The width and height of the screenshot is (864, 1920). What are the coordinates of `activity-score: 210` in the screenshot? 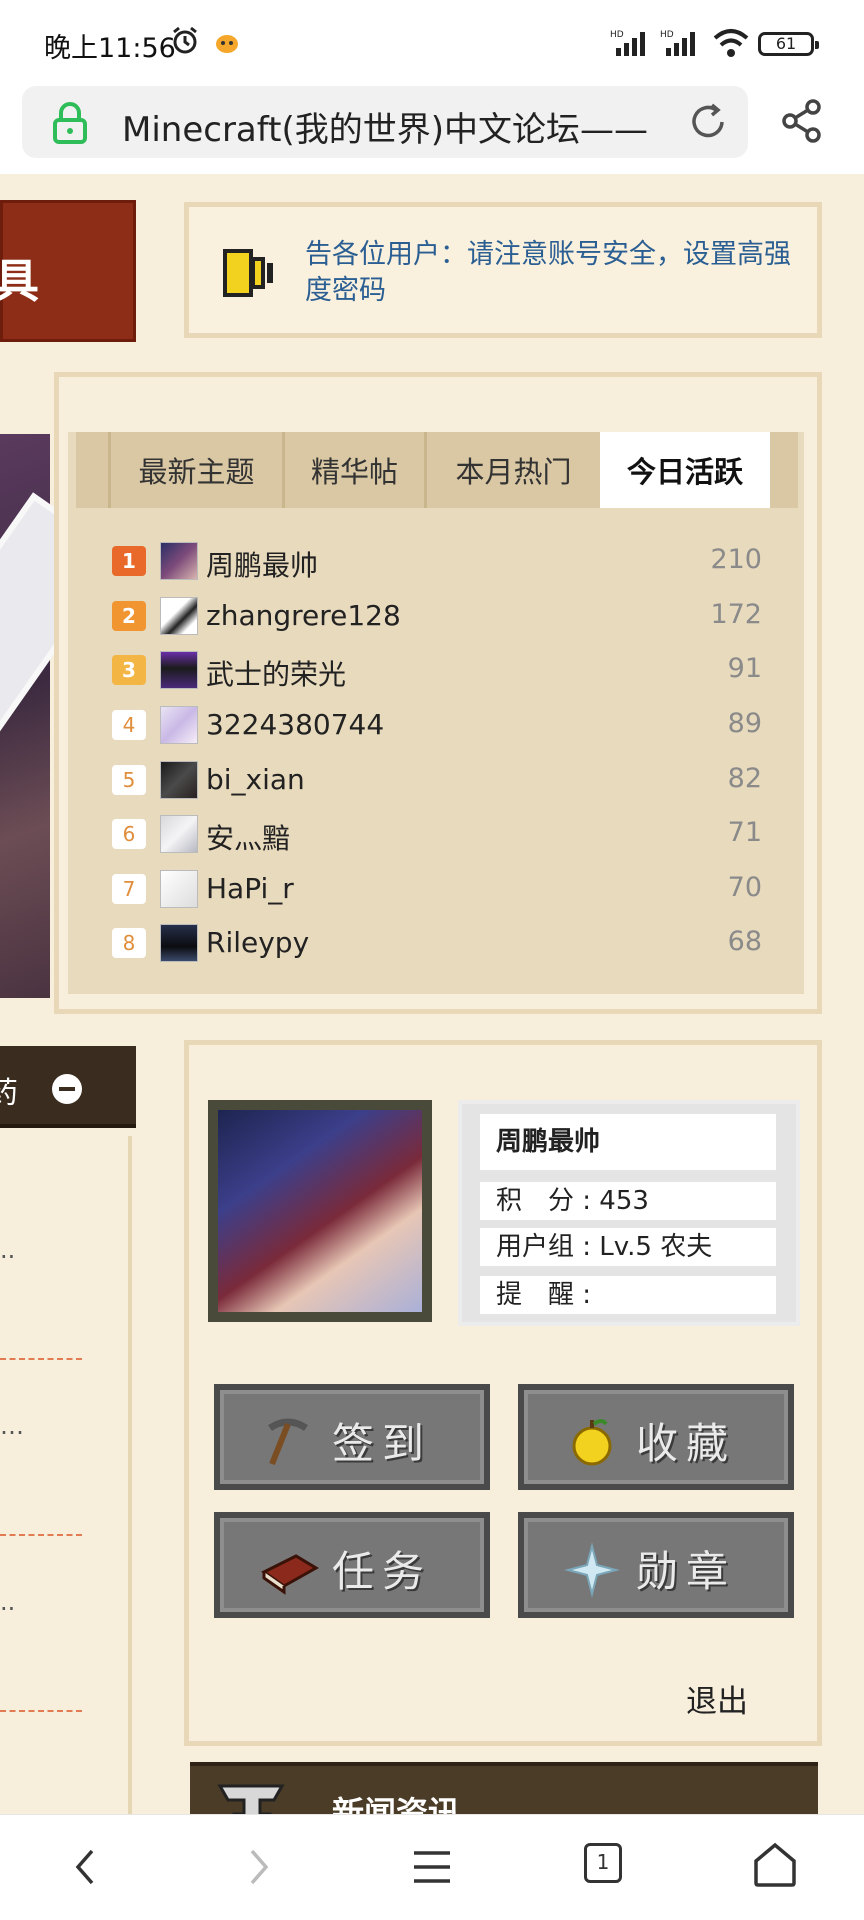 It's located at (736, 559).